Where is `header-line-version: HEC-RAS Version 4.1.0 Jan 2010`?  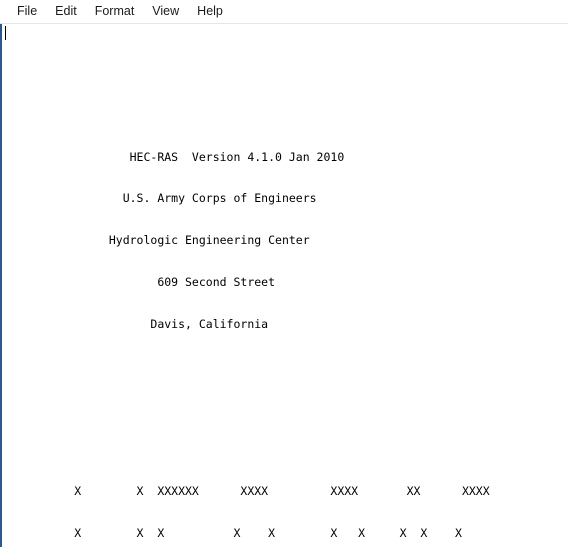 header-line-version: HEC-RAS Version 4.1.0 Jan 2010 is located at coordinates (175, 156).